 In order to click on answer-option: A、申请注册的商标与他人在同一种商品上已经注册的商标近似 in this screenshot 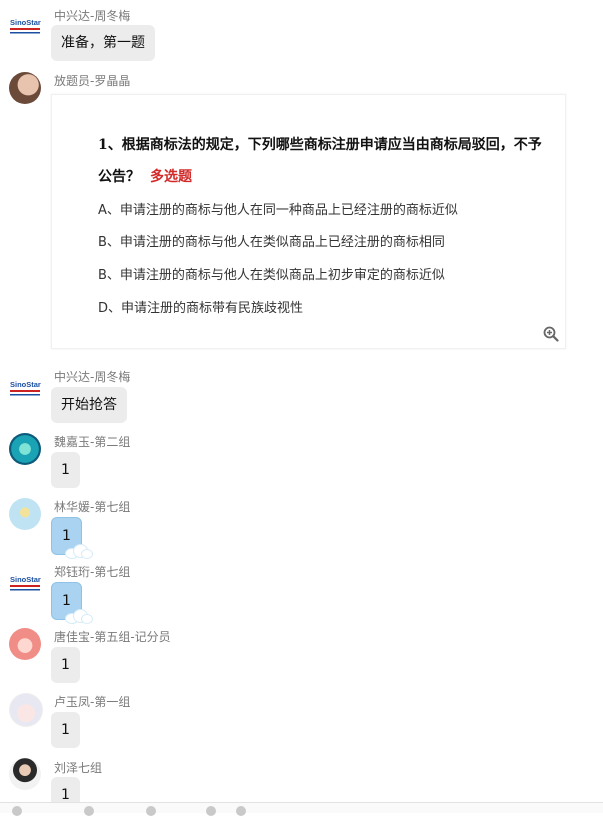, I will do `click(278, 210)`.